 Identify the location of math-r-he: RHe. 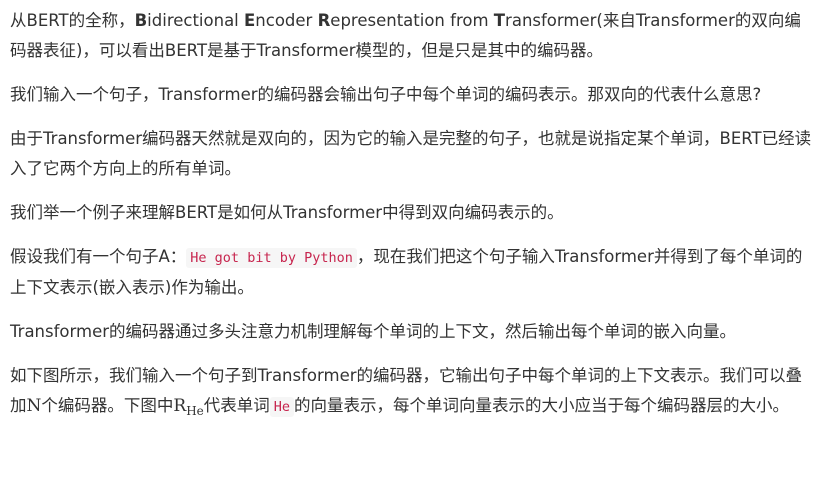
(188, 407).